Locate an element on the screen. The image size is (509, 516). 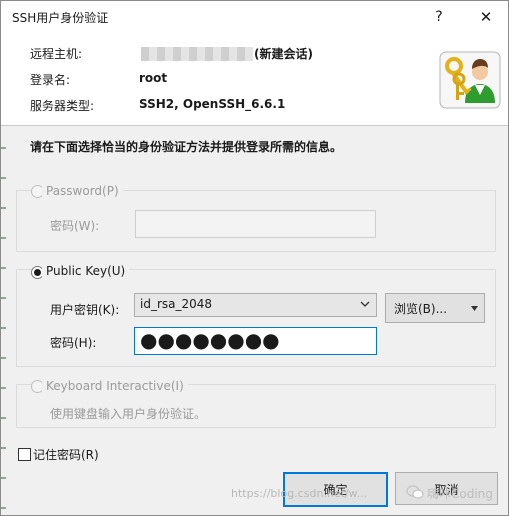
window-title: SSH用户身份验证 is located at coordinates (60, 18).